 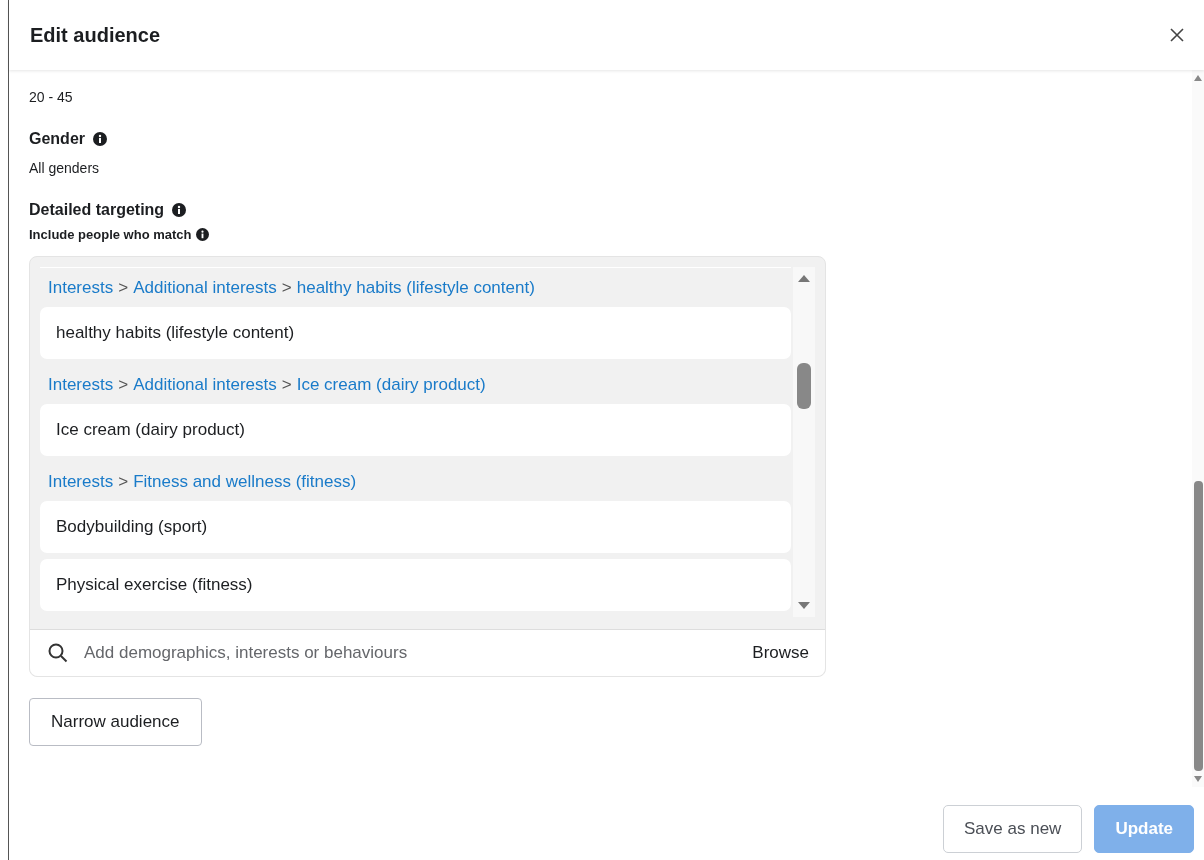 I want to click on close-icon, so click(x=1177, y=35).